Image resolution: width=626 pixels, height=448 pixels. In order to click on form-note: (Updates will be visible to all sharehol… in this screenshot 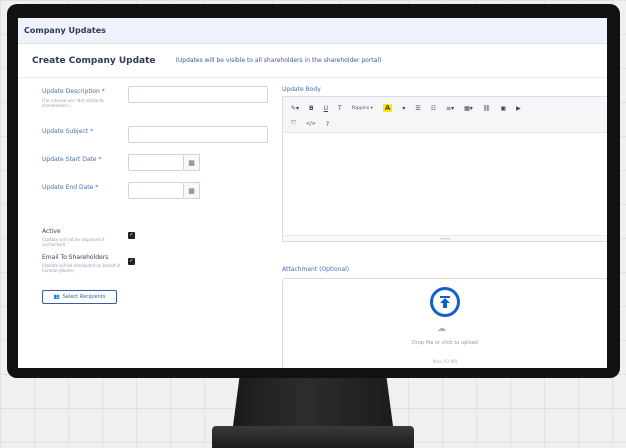, I will do `click(278, 60)`.